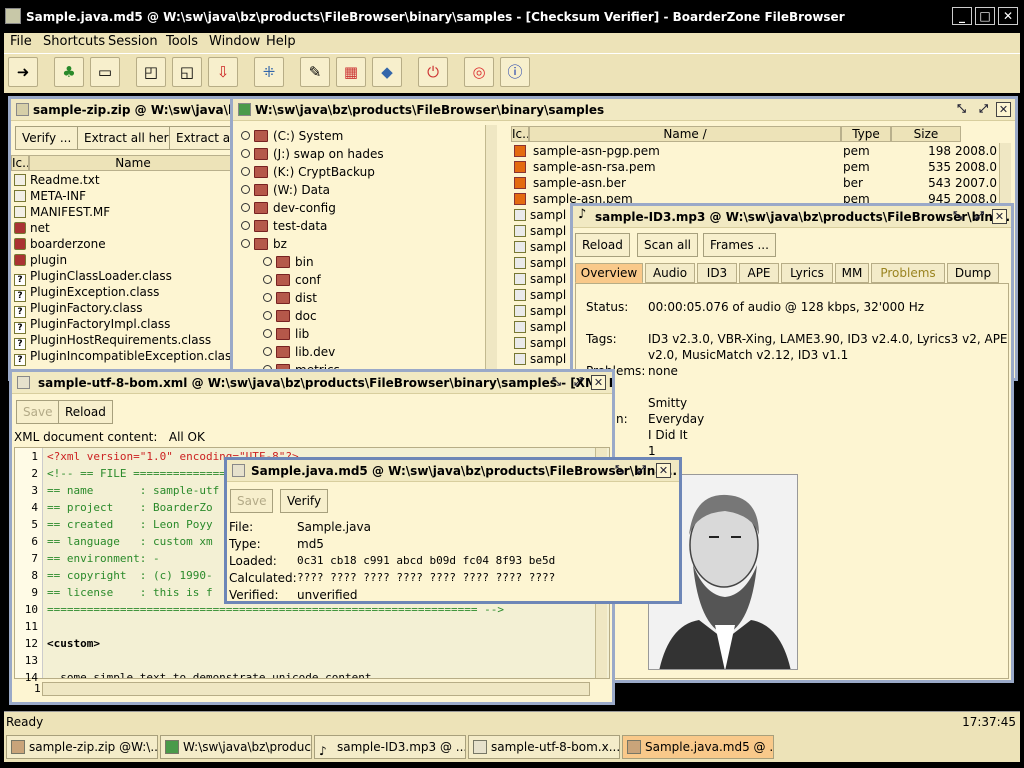 Image resolution: width=1024 pixels, height=768 pixels. I want to click on tree-node: dist, so click(290, 299).